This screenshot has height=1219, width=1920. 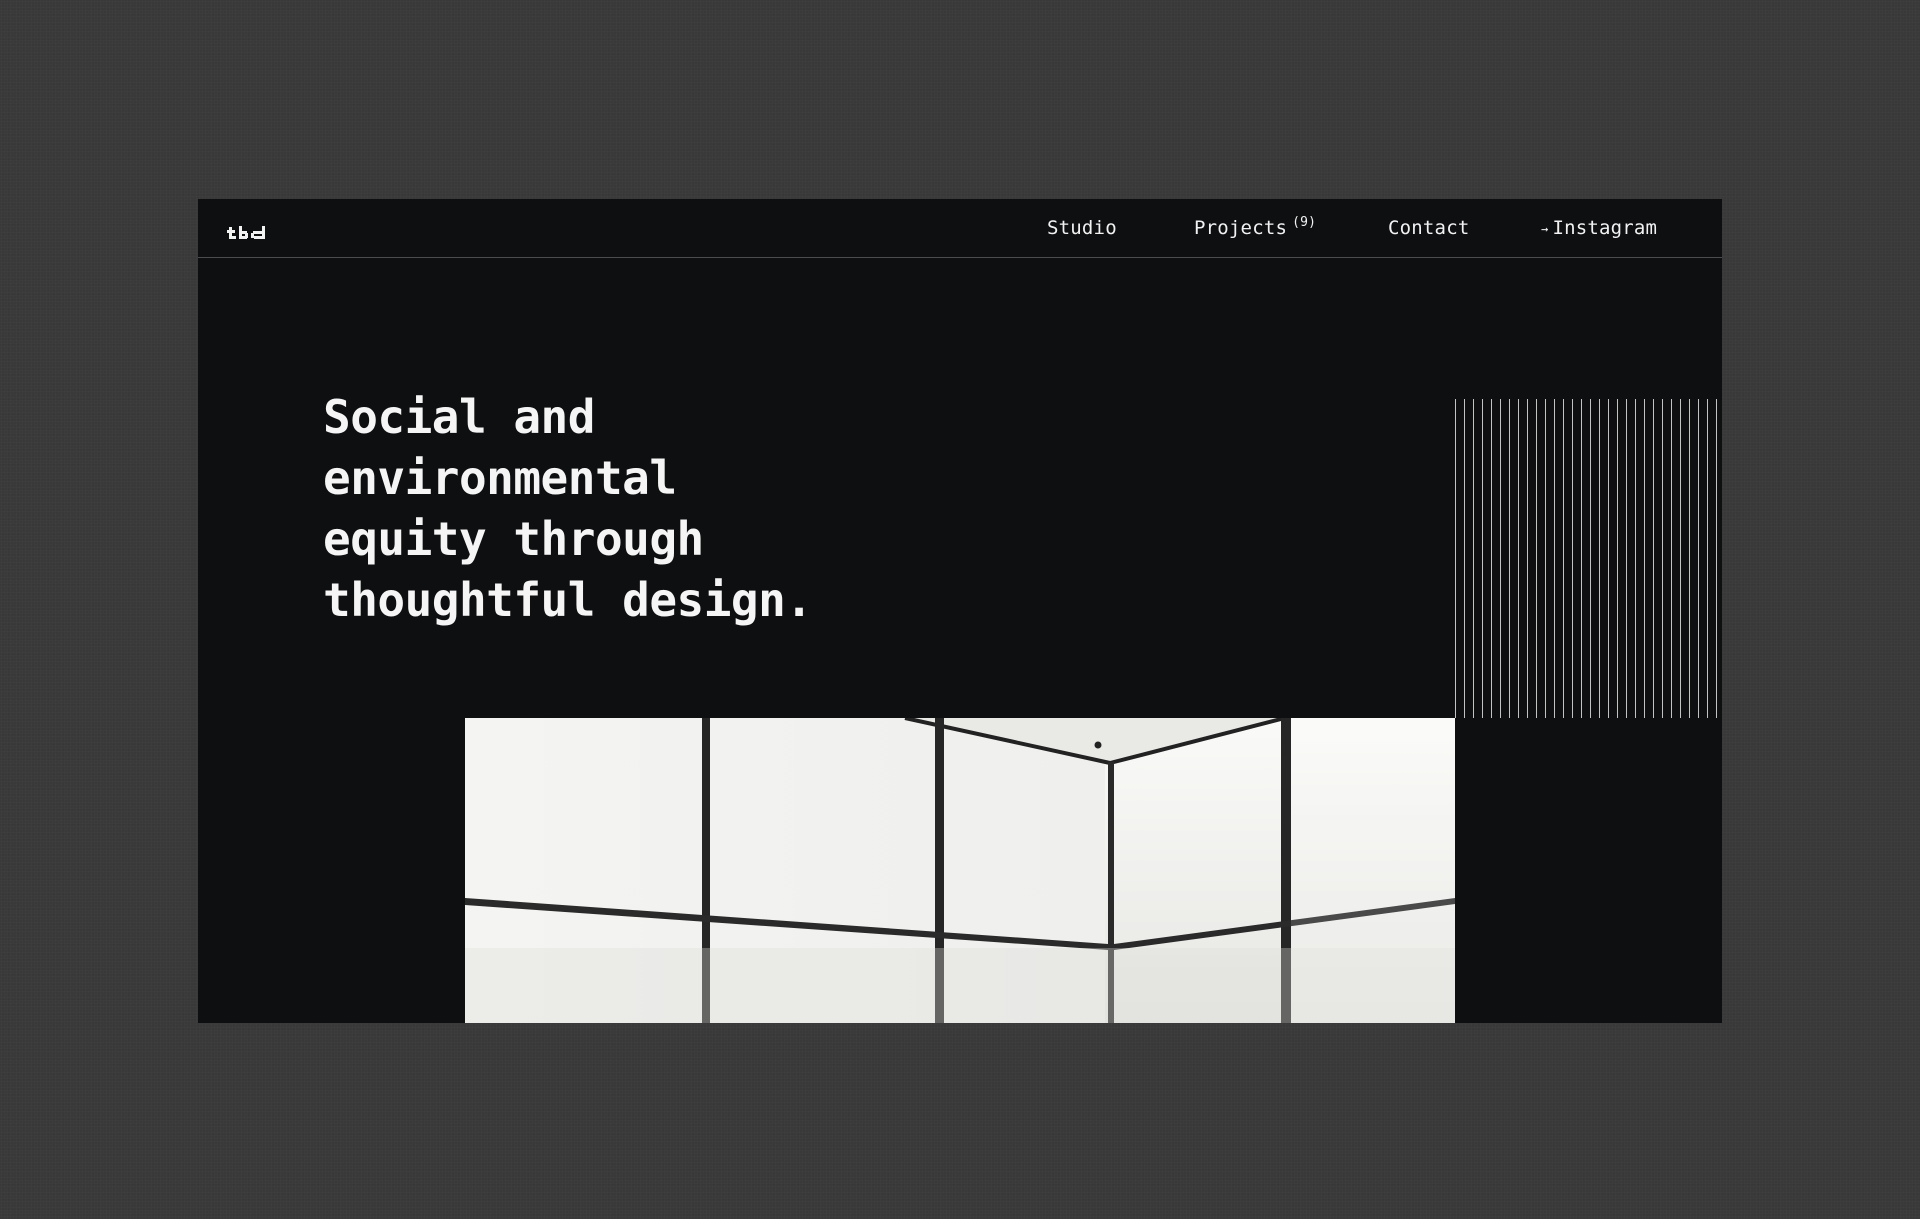 What do you see at coordinates (513, 539) in the screenshot?
I see `headline-line-3: equity through` at bounding box center [513, 539].